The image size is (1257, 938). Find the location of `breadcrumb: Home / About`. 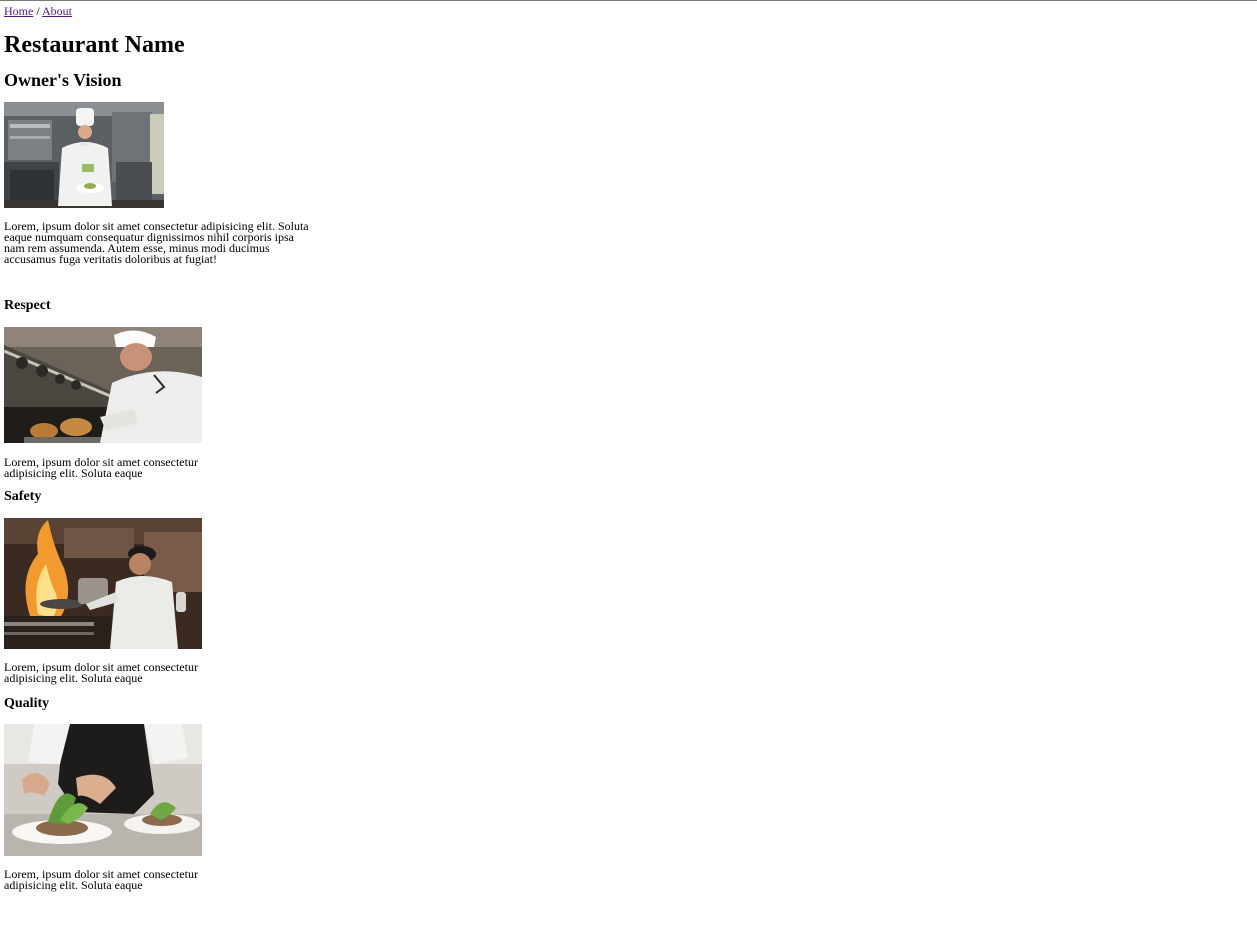

breadcrumb: Home / About is located at coordinates (38, 11).